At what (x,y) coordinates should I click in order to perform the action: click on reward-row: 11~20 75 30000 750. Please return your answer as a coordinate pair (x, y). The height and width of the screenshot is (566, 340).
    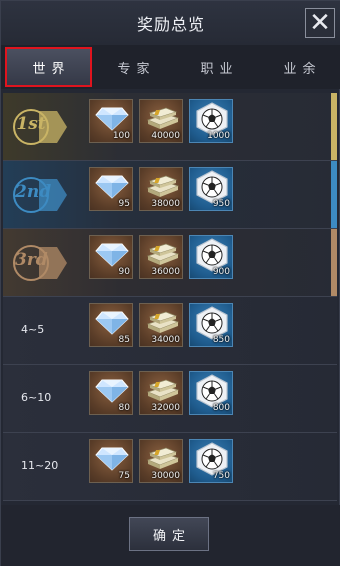
    Looking at the image, I should click on (170, 467).